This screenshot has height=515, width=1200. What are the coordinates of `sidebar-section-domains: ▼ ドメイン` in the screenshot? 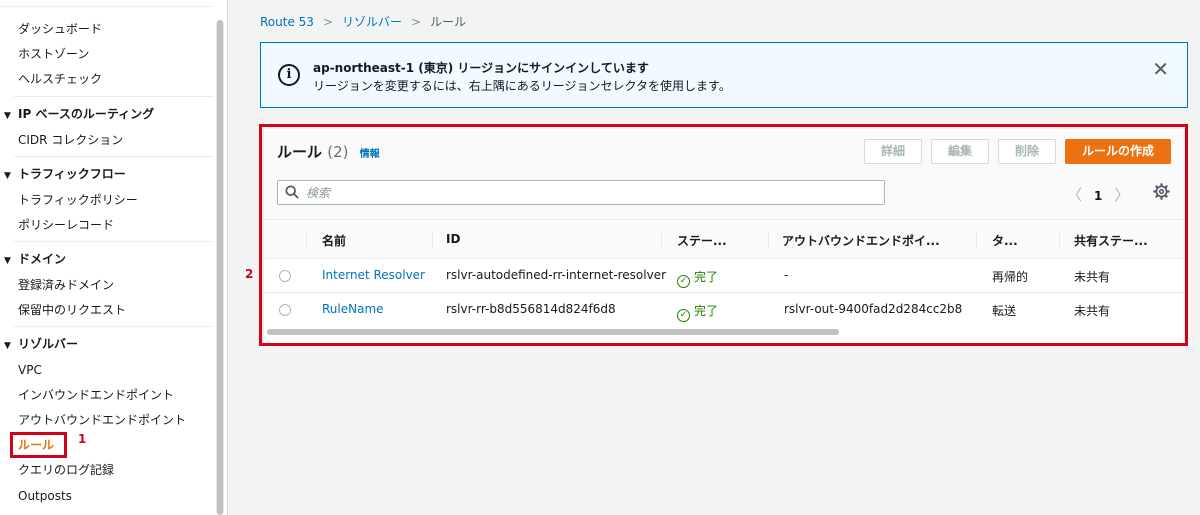 It's located at (35, 260).